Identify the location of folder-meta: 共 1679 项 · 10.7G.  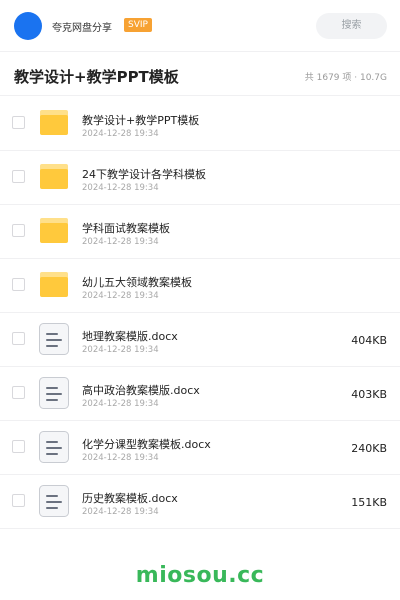
(345, 78).